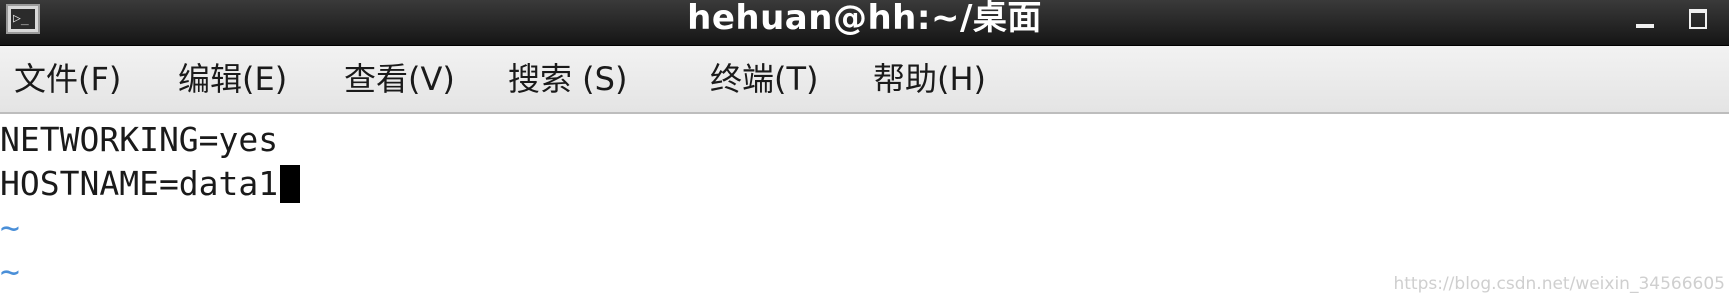 Image resolution: width=1729 pixels, height=300 pixels. I want to click on menu-view: 查看(V), so click(399, 79).